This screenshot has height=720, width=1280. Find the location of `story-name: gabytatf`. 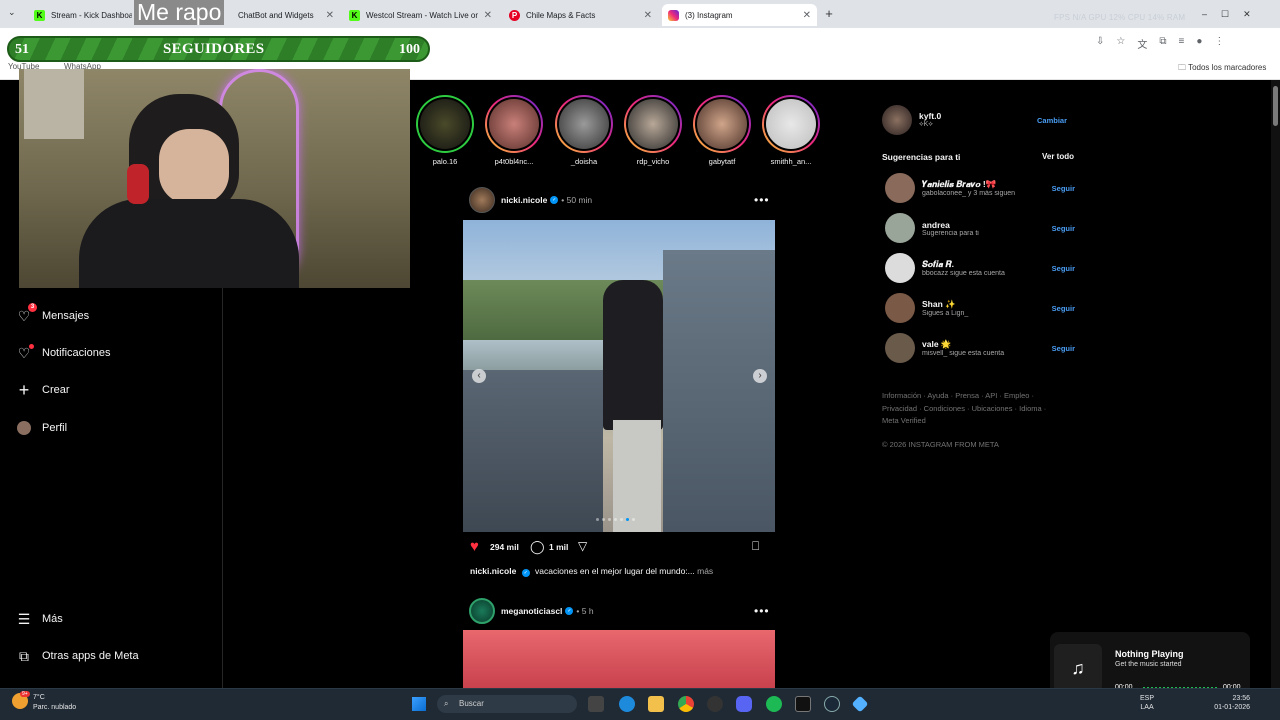

story-name: gabytatf is located at coordinates (722, 161).